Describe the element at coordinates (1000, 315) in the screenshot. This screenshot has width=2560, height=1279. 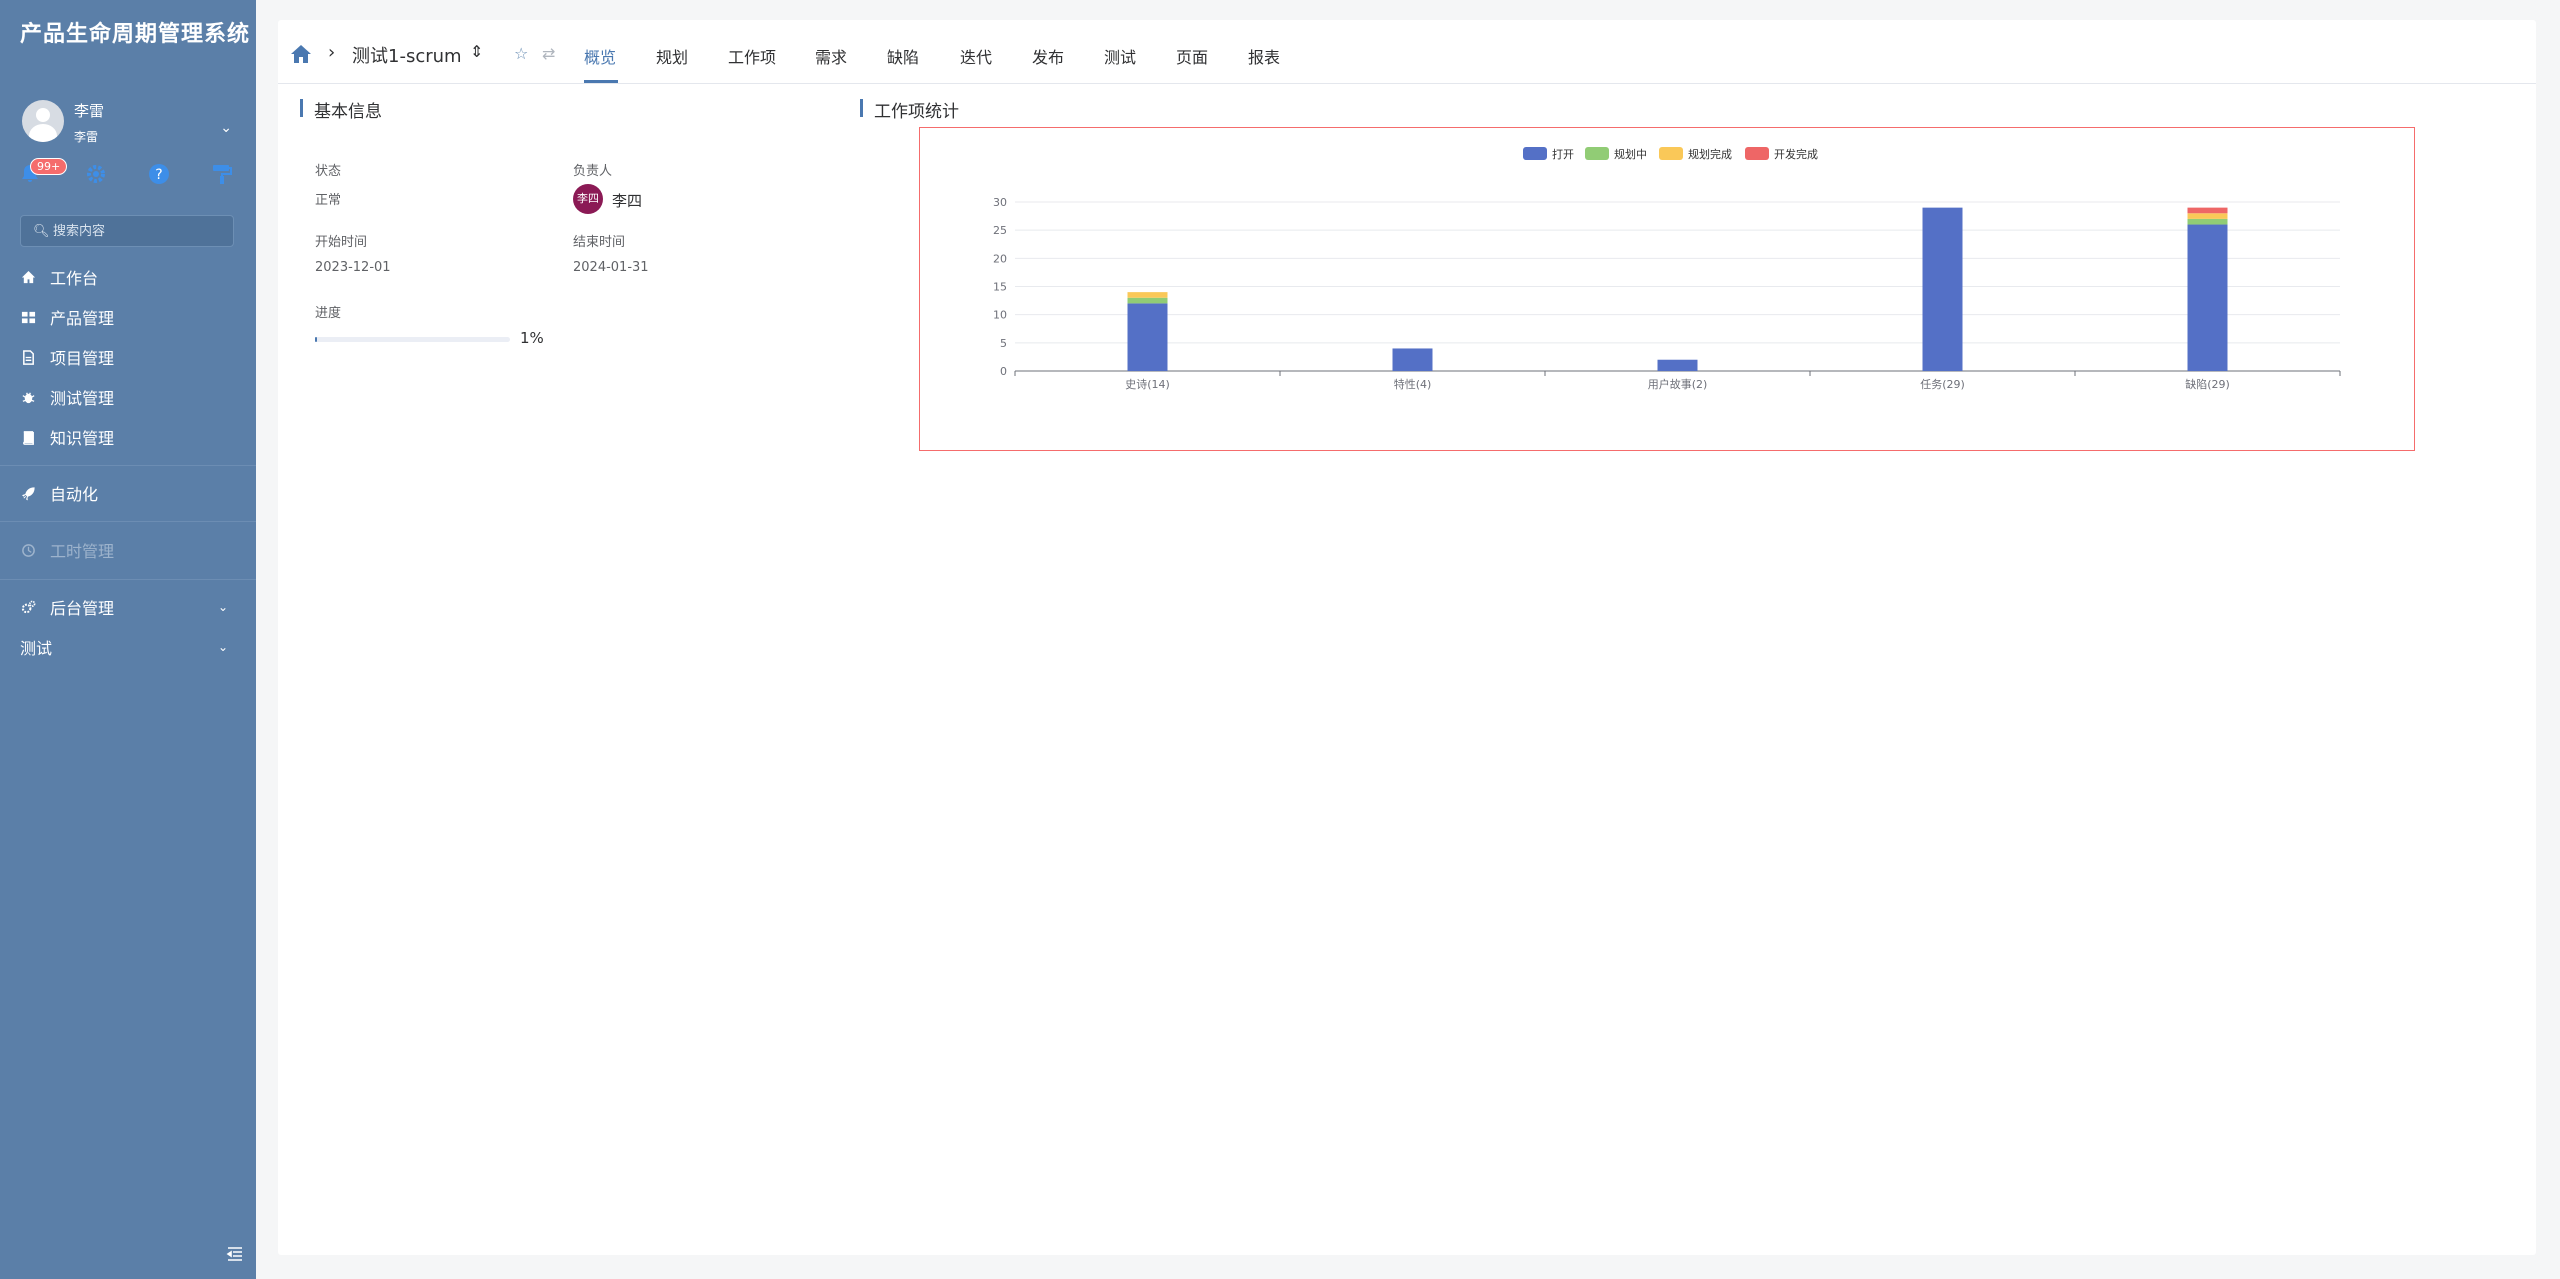
I see `y-tick-label: 10` at that location.